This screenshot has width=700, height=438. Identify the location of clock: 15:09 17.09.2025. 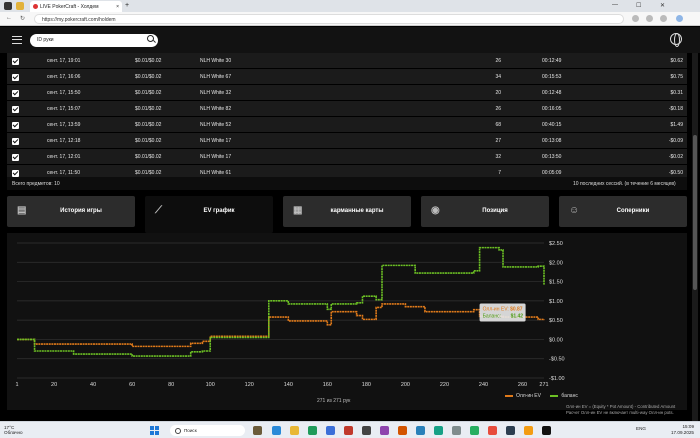
(678, 429).